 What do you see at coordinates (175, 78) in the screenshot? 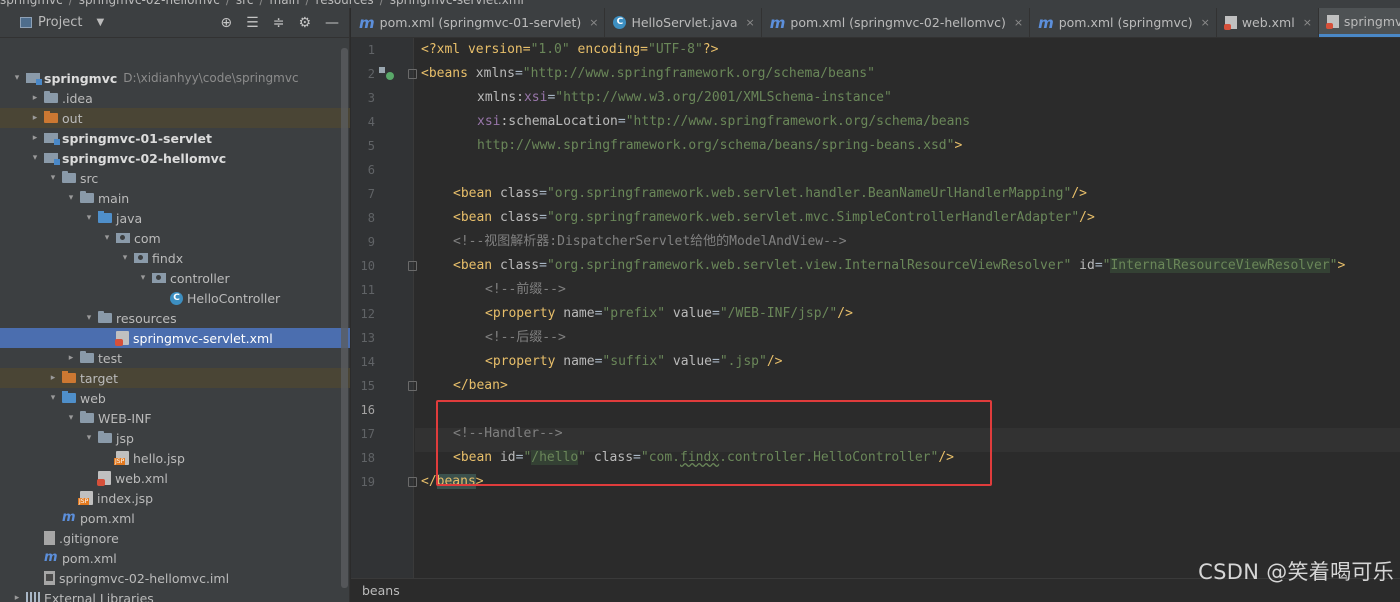
I see `tree-item: ▾ springmvc D:\xidianhyy\code\springmvc` at bounding box center [175, 78].